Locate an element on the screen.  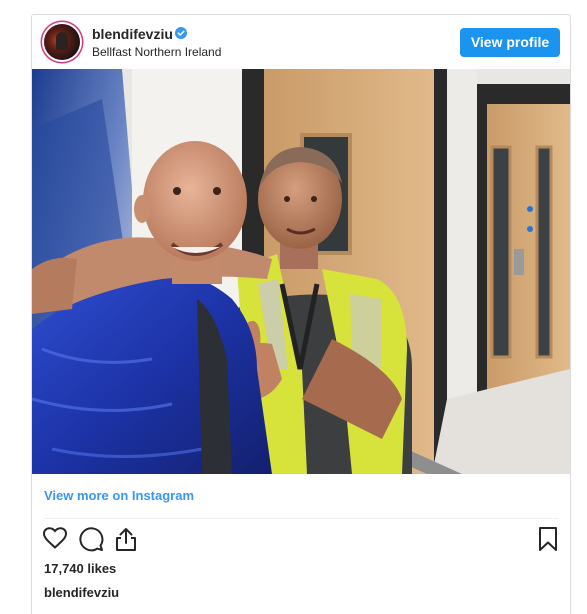
bookmark-icon is located at coordinates (548, 539).